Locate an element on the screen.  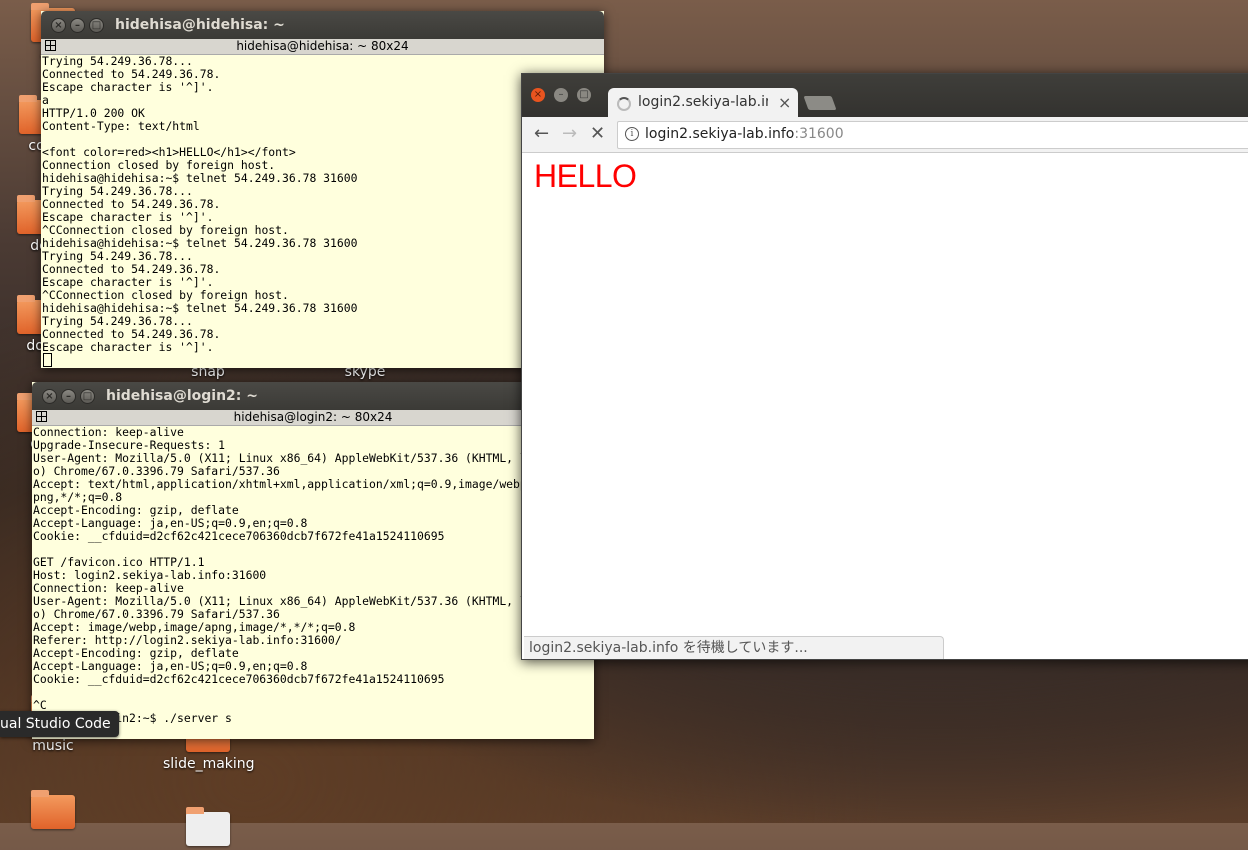
page-heading: HELLO is located at coordinates (585, 176).